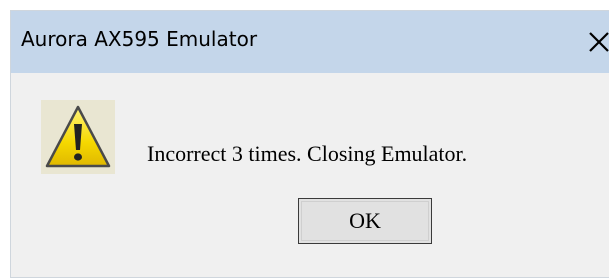 The width and height of the screenshot is (609, 278). Describe the element at coordinates (599, 42) in the screenshot. I see `close-icon` at that location.